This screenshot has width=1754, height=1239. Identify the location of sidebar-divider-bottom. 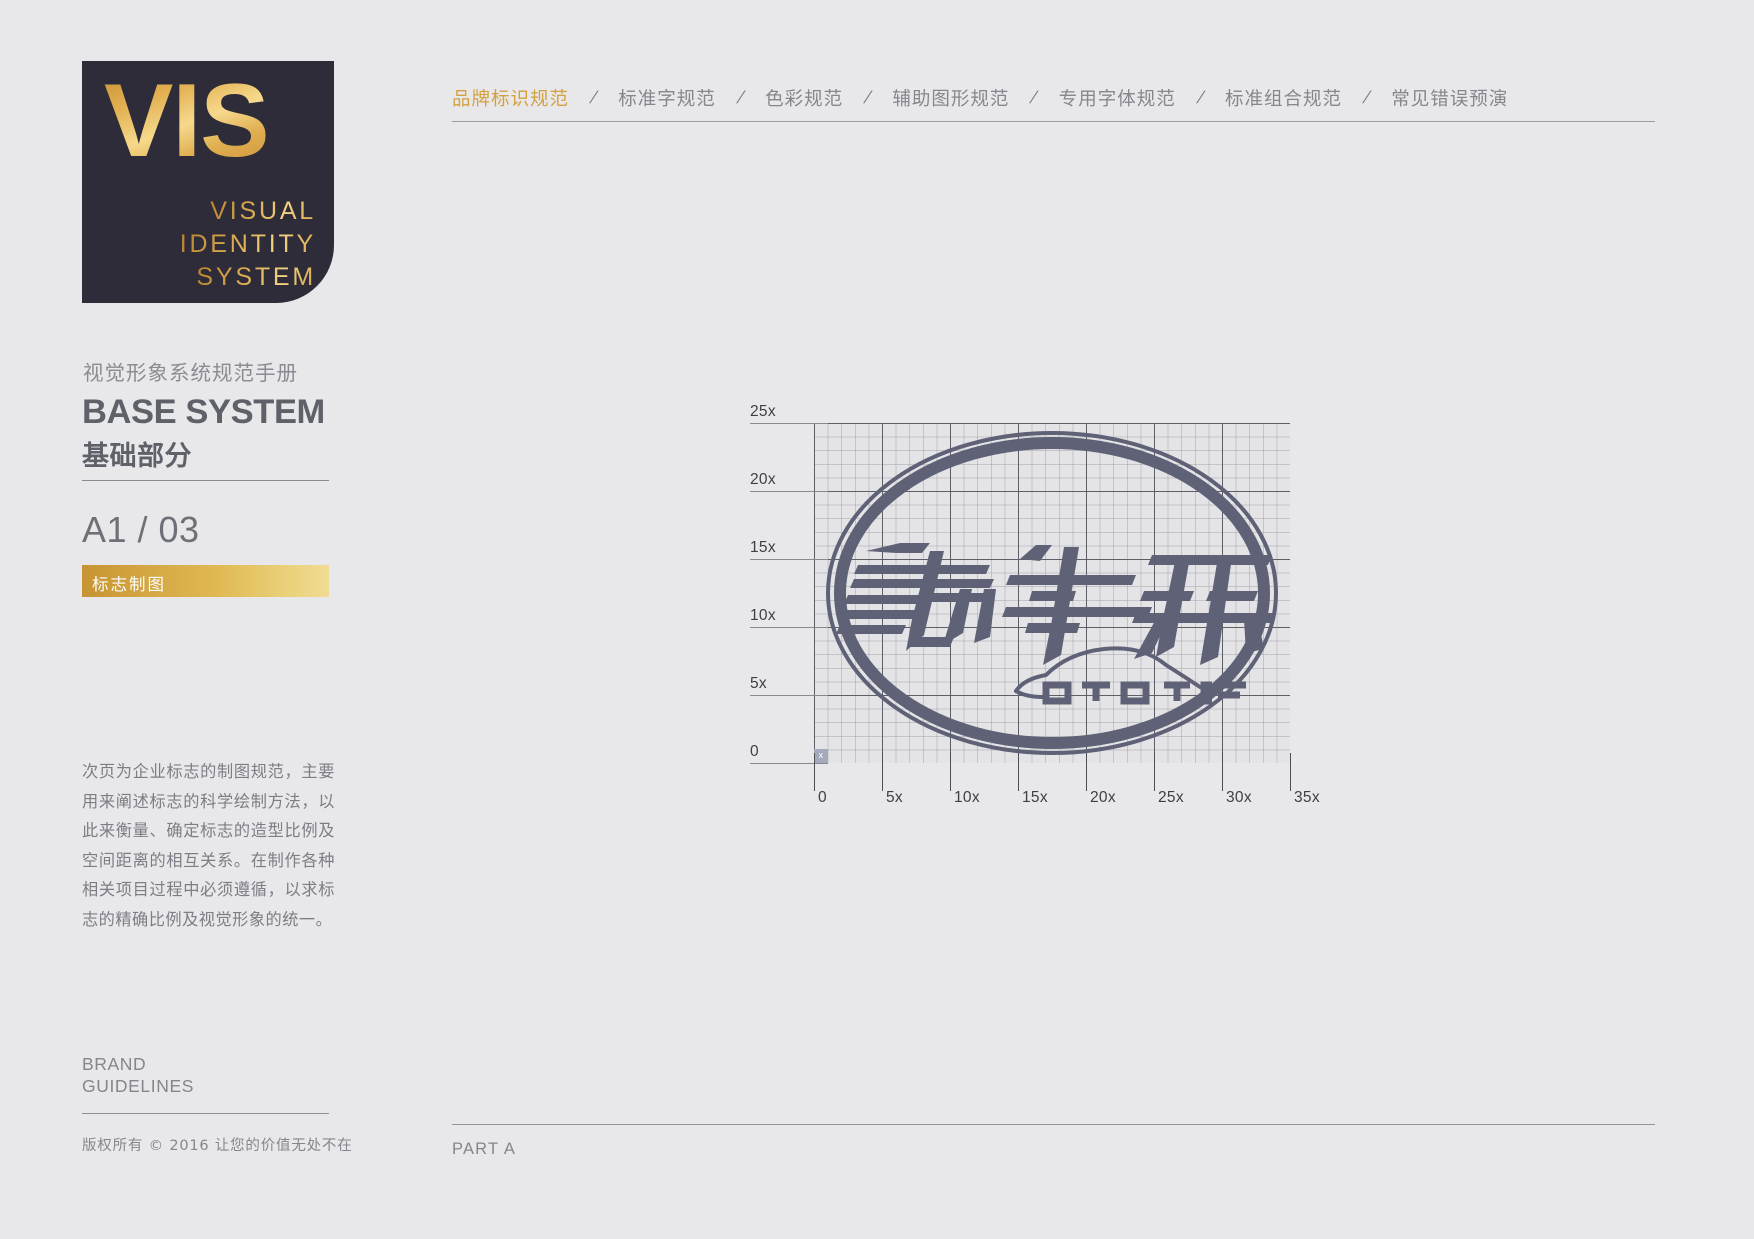
(205, 1113).